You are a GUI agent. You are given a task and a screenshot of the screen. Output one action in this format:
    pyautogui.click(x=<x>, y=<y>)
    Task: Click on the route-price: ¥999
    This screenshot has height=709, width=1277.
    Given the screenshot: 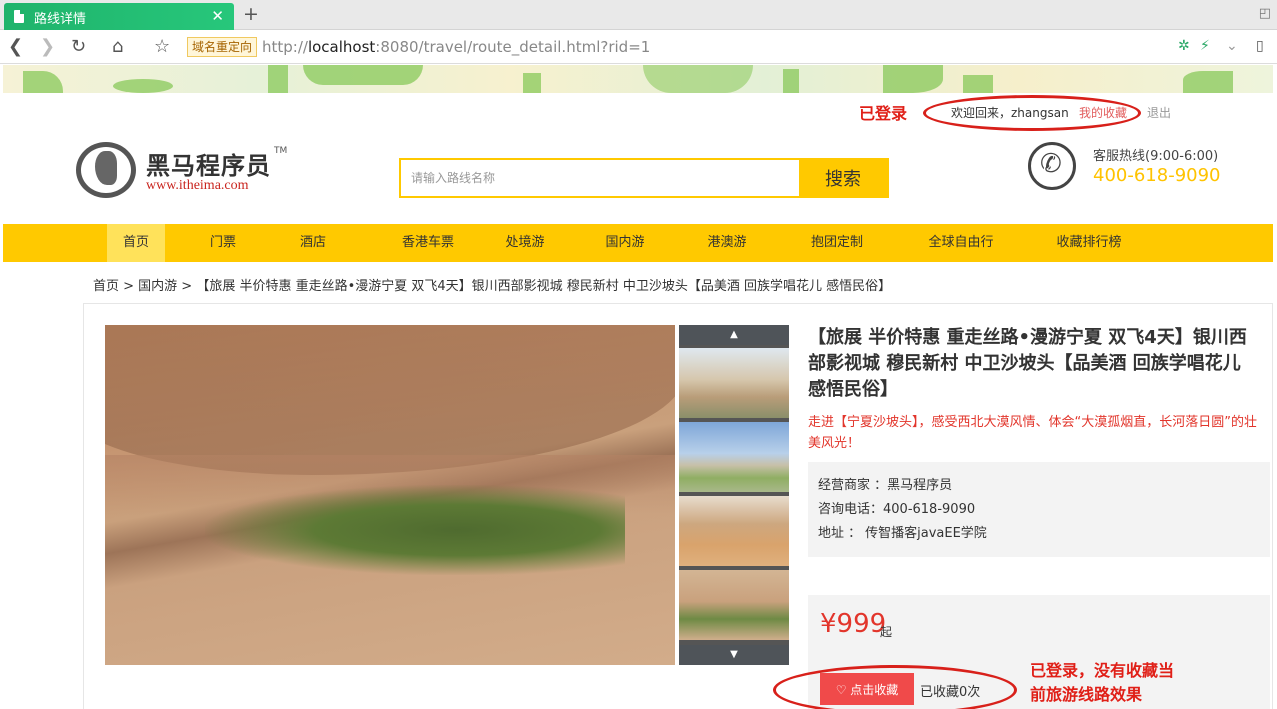 What is the action you would take?
    pyautogui.click(x=853, y=624)
    